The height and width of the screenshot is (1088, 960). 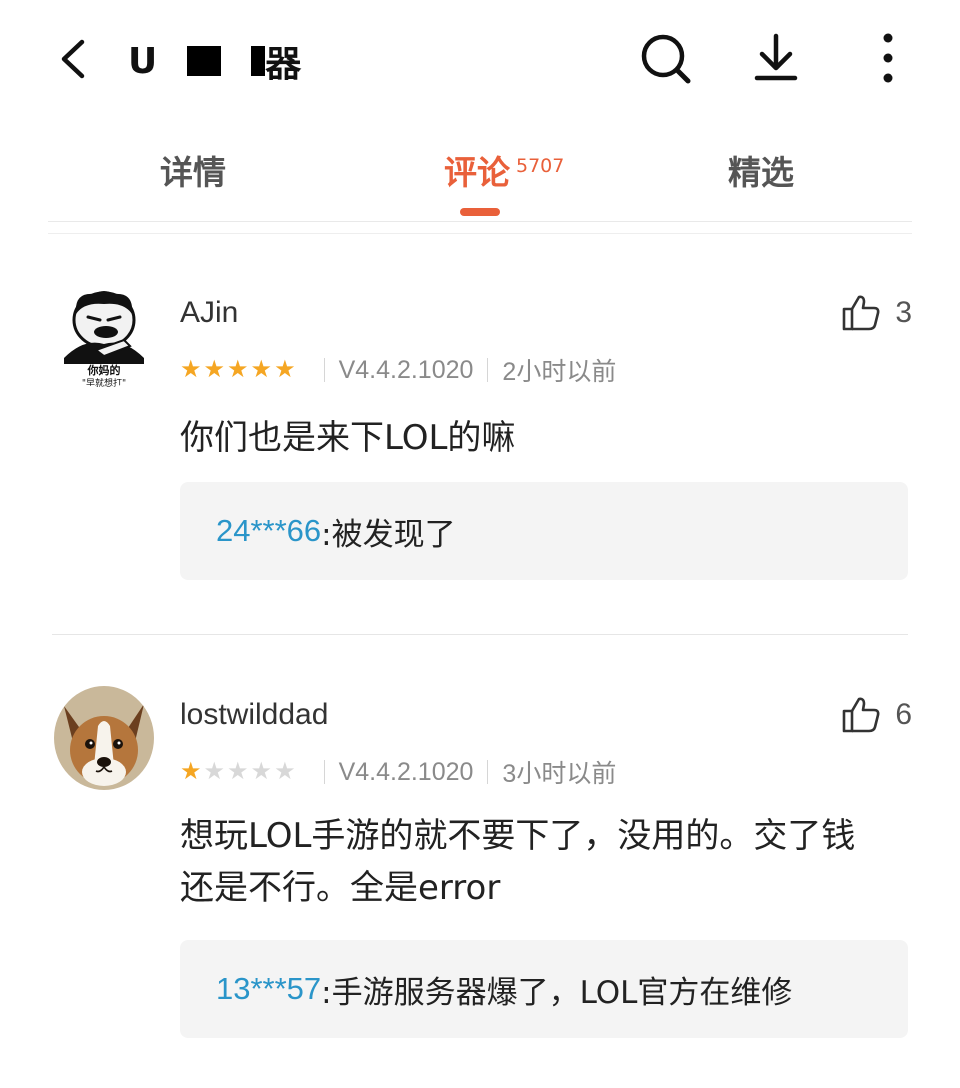 What do you see at coordinates (480, 634) in the screenshot?
I see `comment-divider` at bounding box center [480, 634].